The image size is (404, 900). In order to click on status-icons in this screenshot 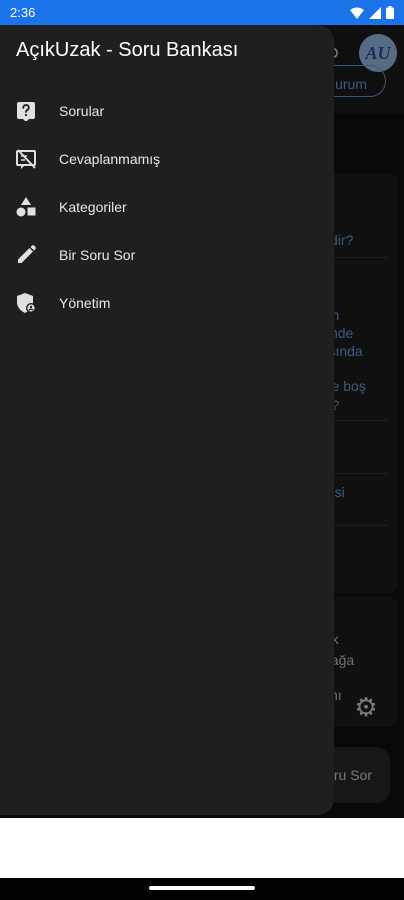, I will do `click(372, 12)`.